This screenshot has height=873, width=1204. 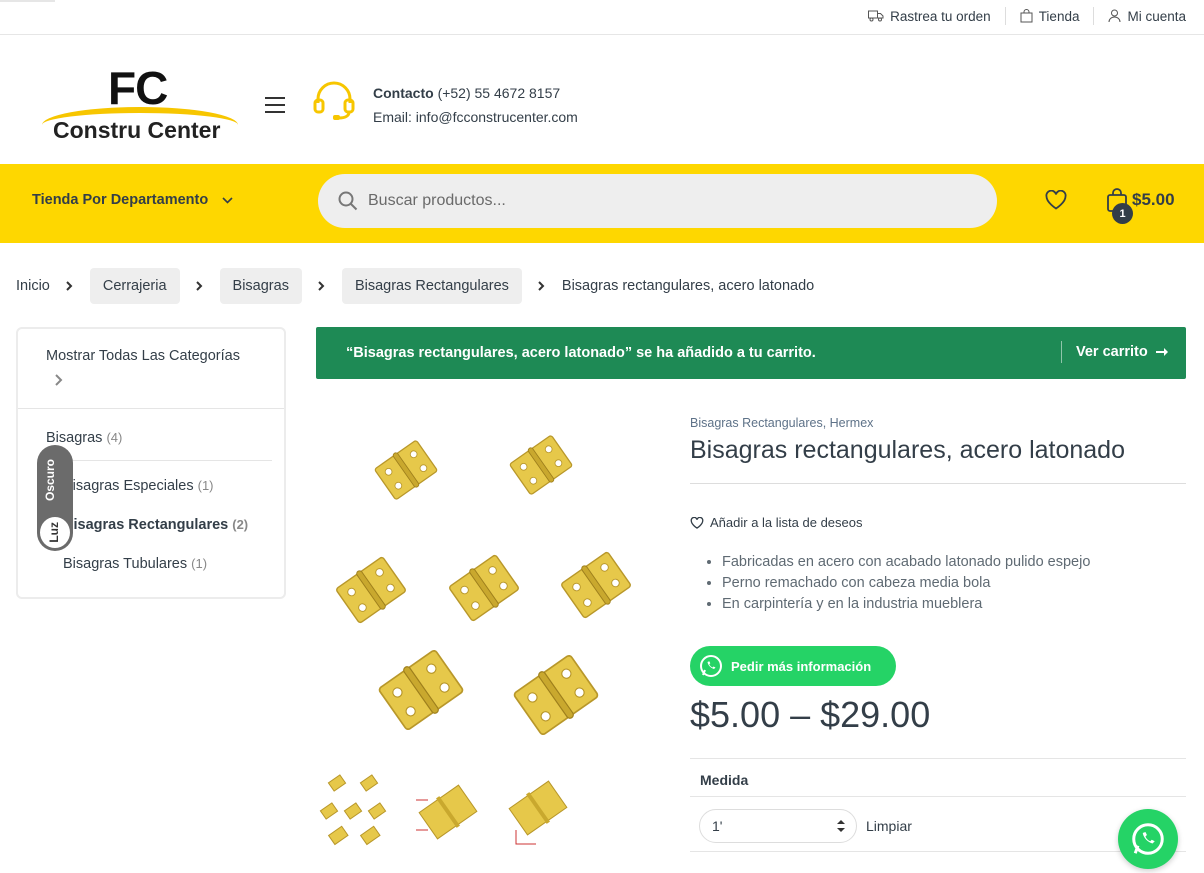 I want to click on sidebar-item-label: Bisagras Tubulares, so click(x=125, y=564).